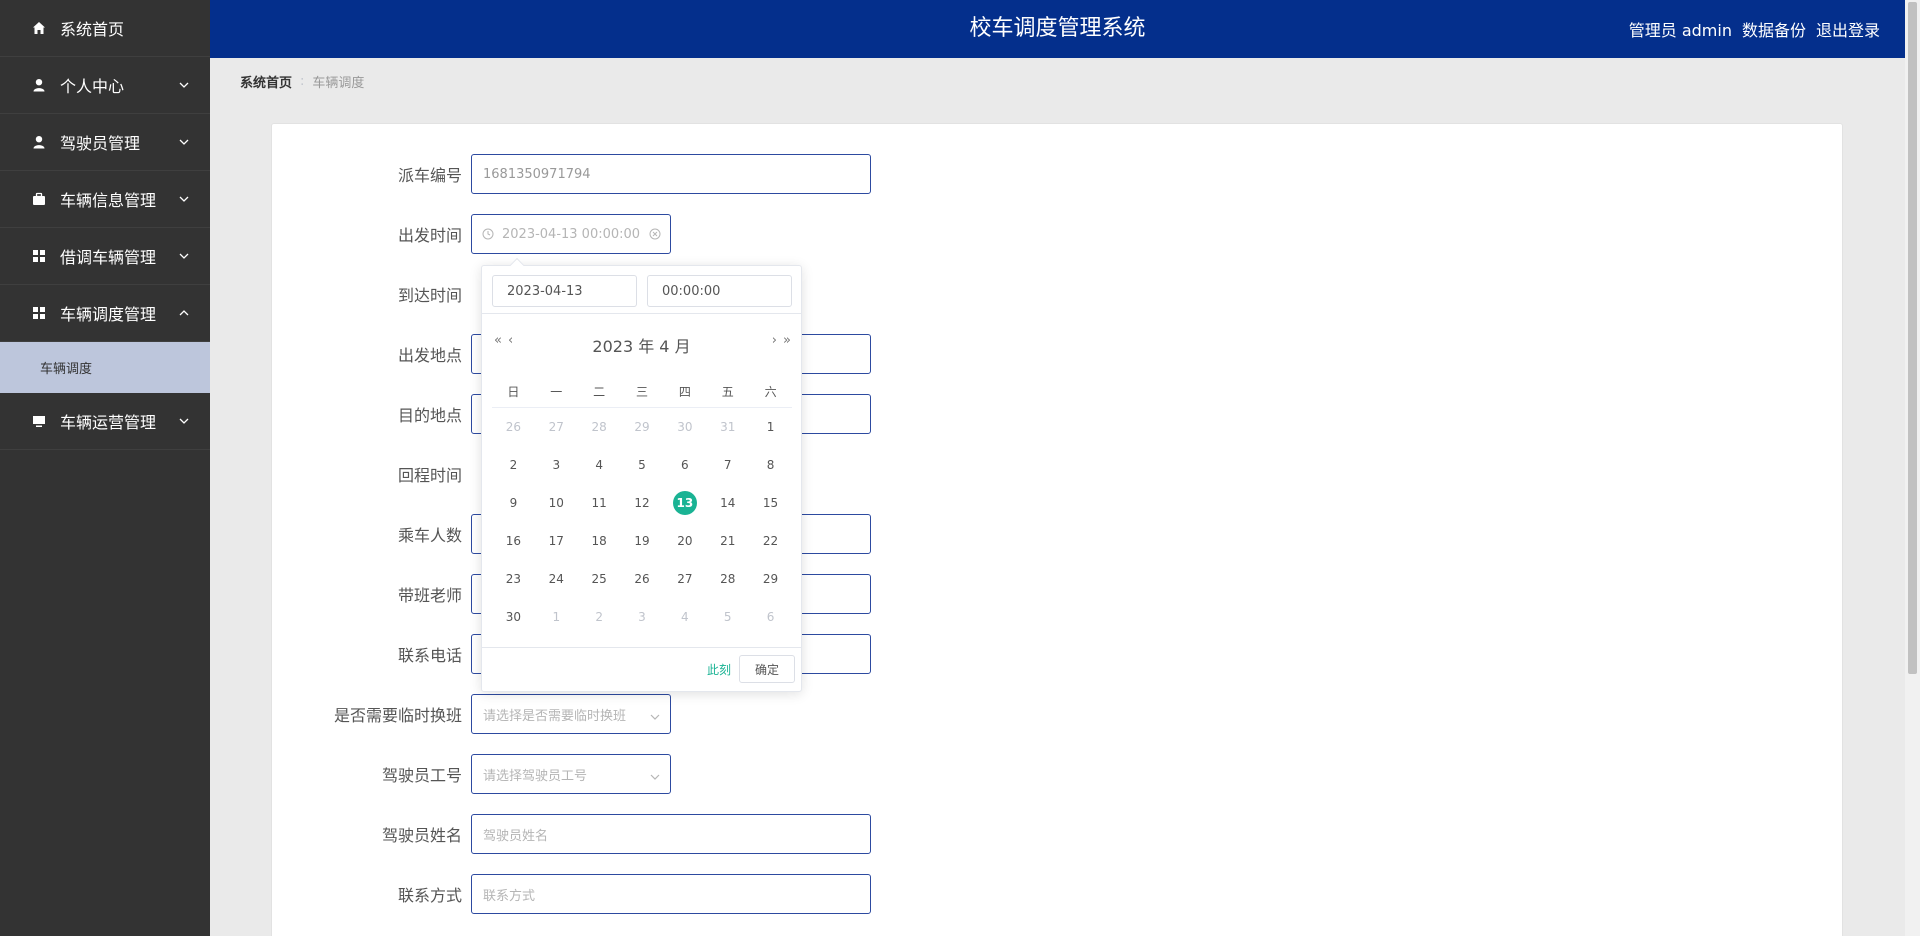 This screenshot has width=1920, height=936. What do you see at coordinates (564, 291) in the screenshot?
I see `picker-date-input: 2023-04-13` at bounding box center [564, 291].